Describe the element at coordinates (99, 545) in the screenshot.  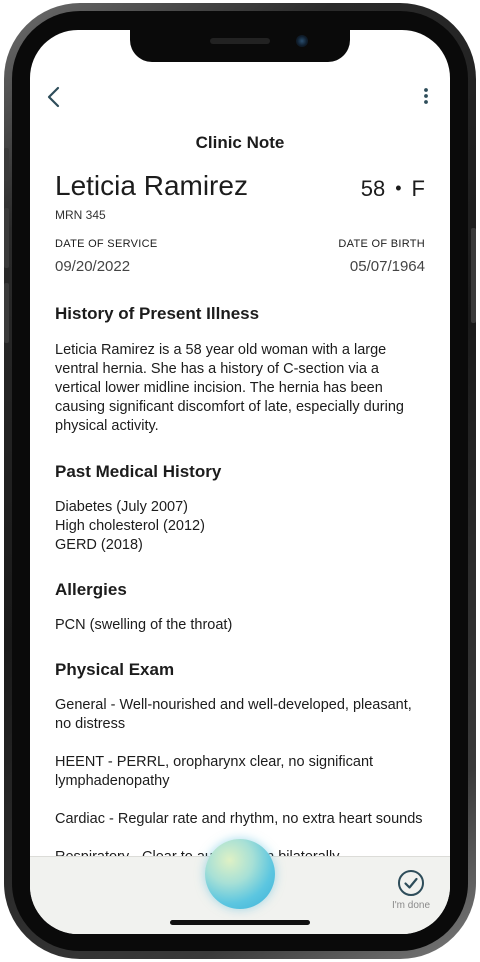
I see `pmh-item: GERD (2018)` at that location.